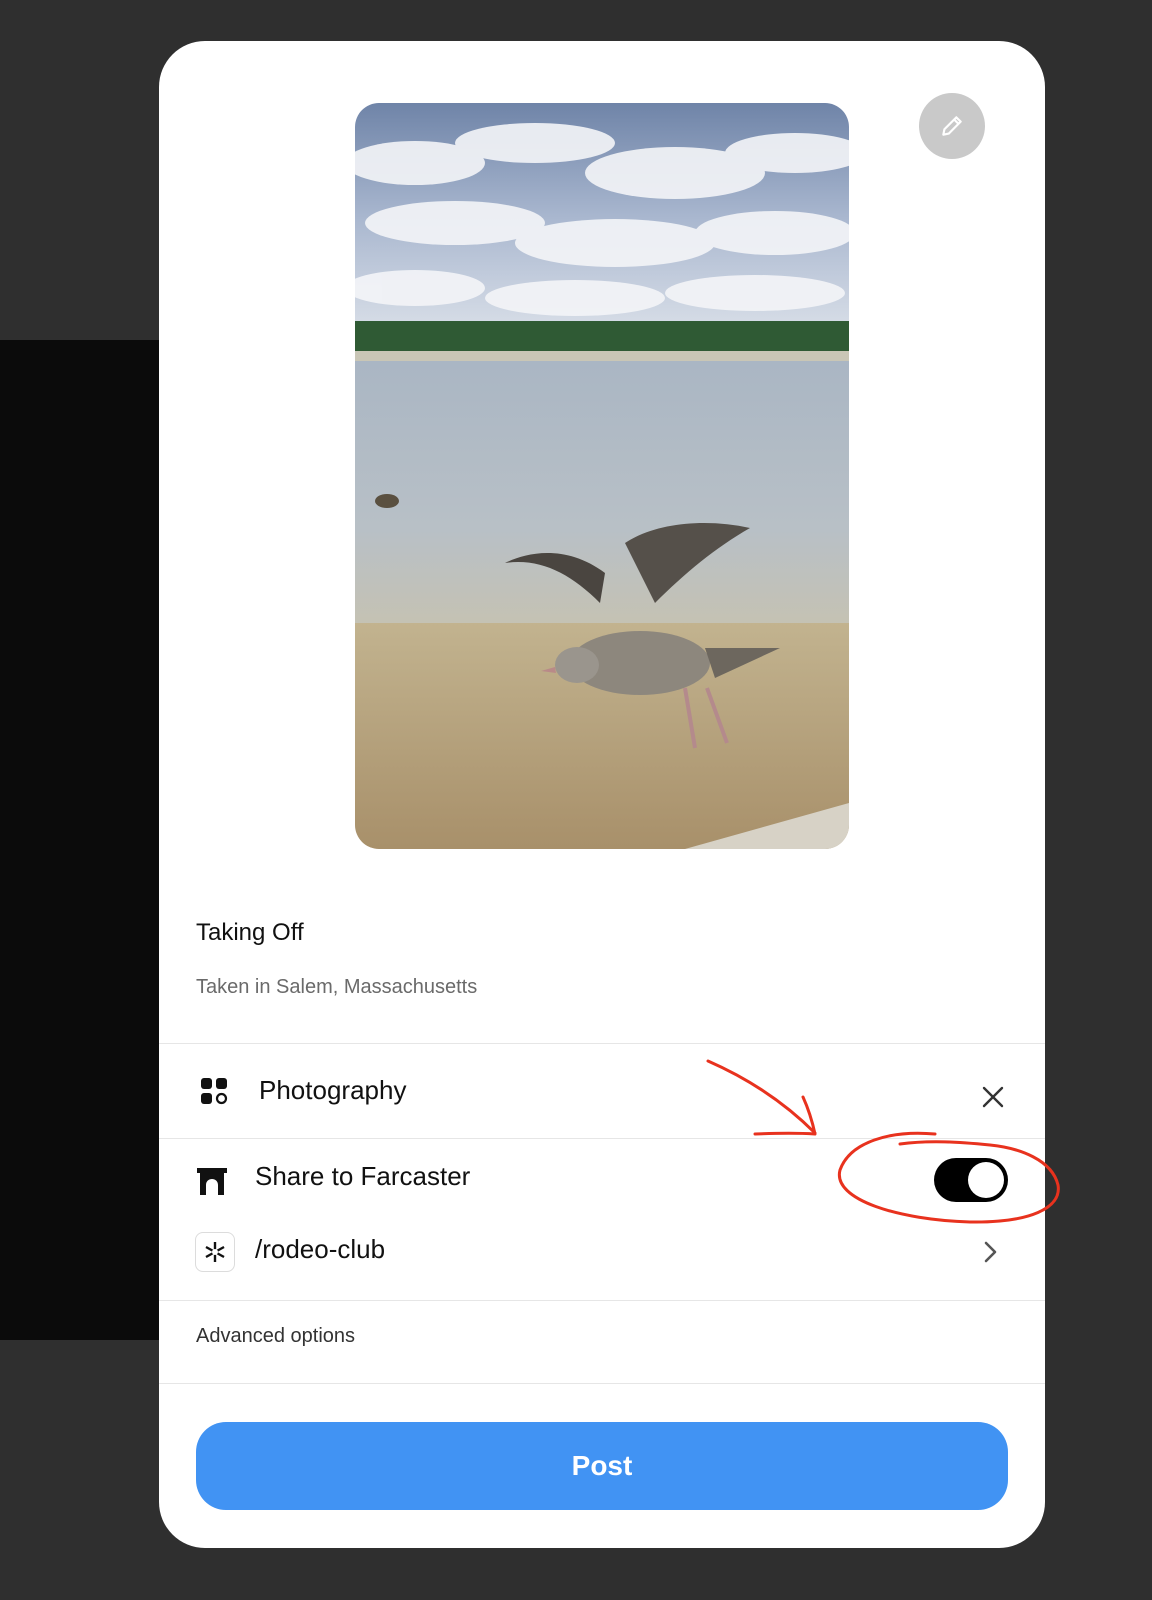  Describe the element at coordinates (602, 1466) in the screenshot. I see `post-button: Post` at that location.